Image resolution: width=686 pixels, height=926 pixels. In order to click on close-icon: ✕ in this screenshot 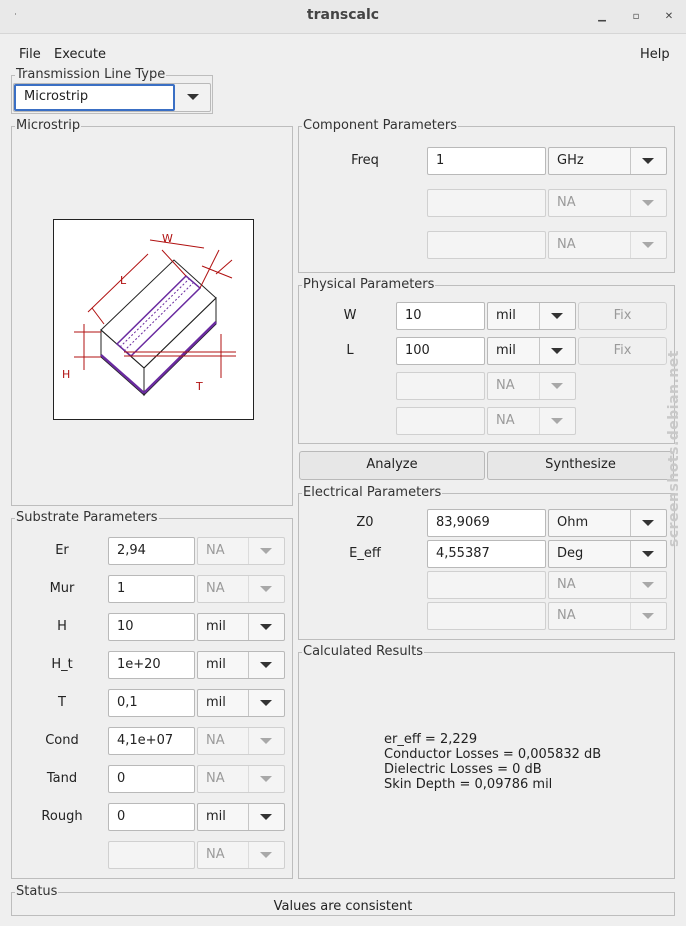, I will do `click(669, 17)`.